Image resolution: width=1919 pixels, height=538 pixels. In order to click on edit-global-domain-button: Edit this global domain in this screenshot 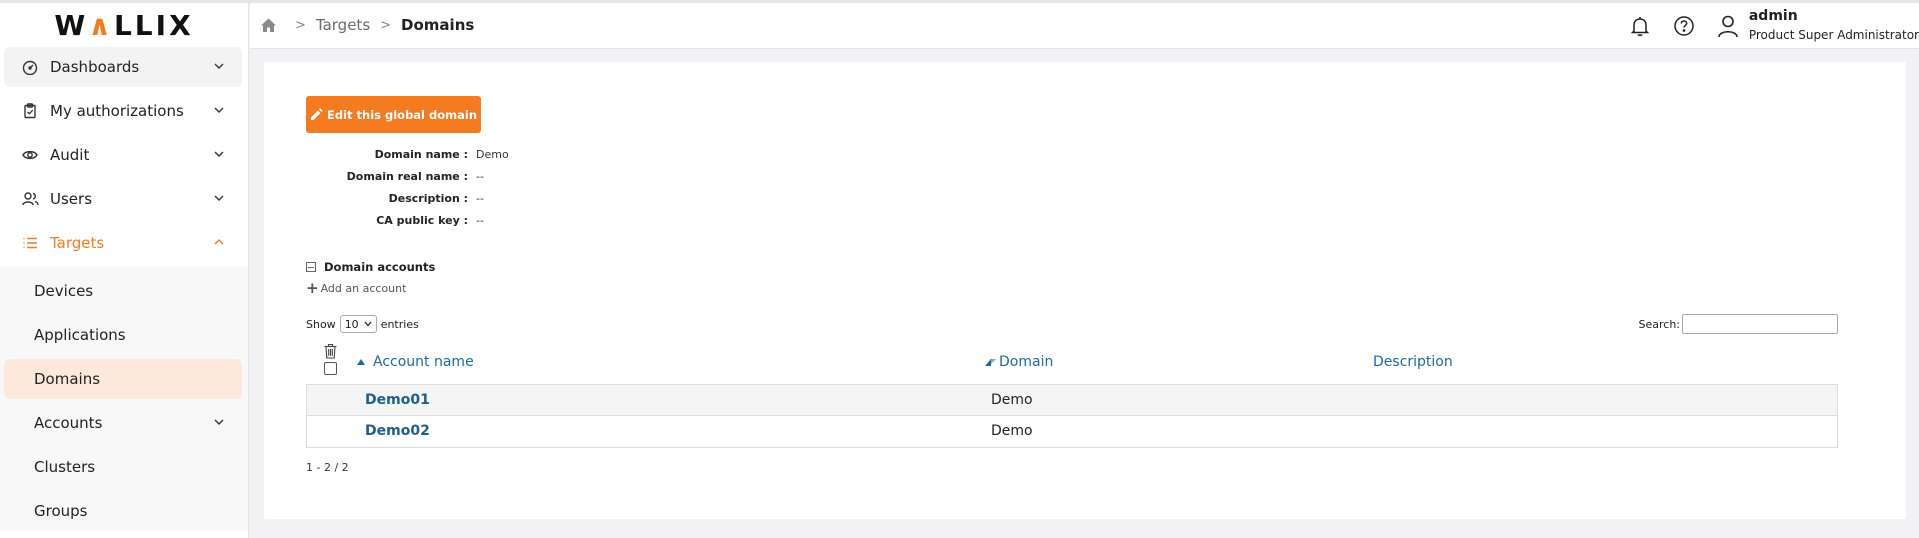, I will do `click(393, 114)`.